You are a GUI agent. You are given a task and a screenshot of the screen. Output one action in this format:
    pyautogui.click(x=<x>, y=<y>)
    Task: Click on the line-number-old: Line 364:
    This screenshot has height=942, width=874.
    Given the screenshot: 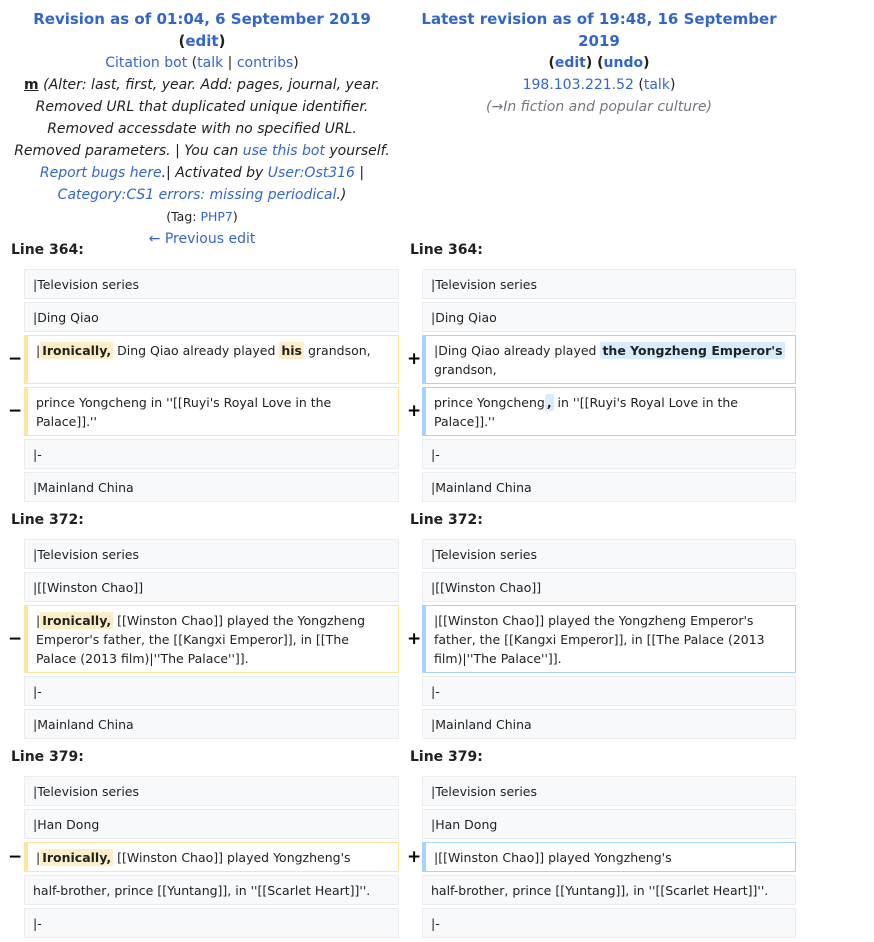 What is the action you would take?
    pyautogui.click(x=47, y=250)
    